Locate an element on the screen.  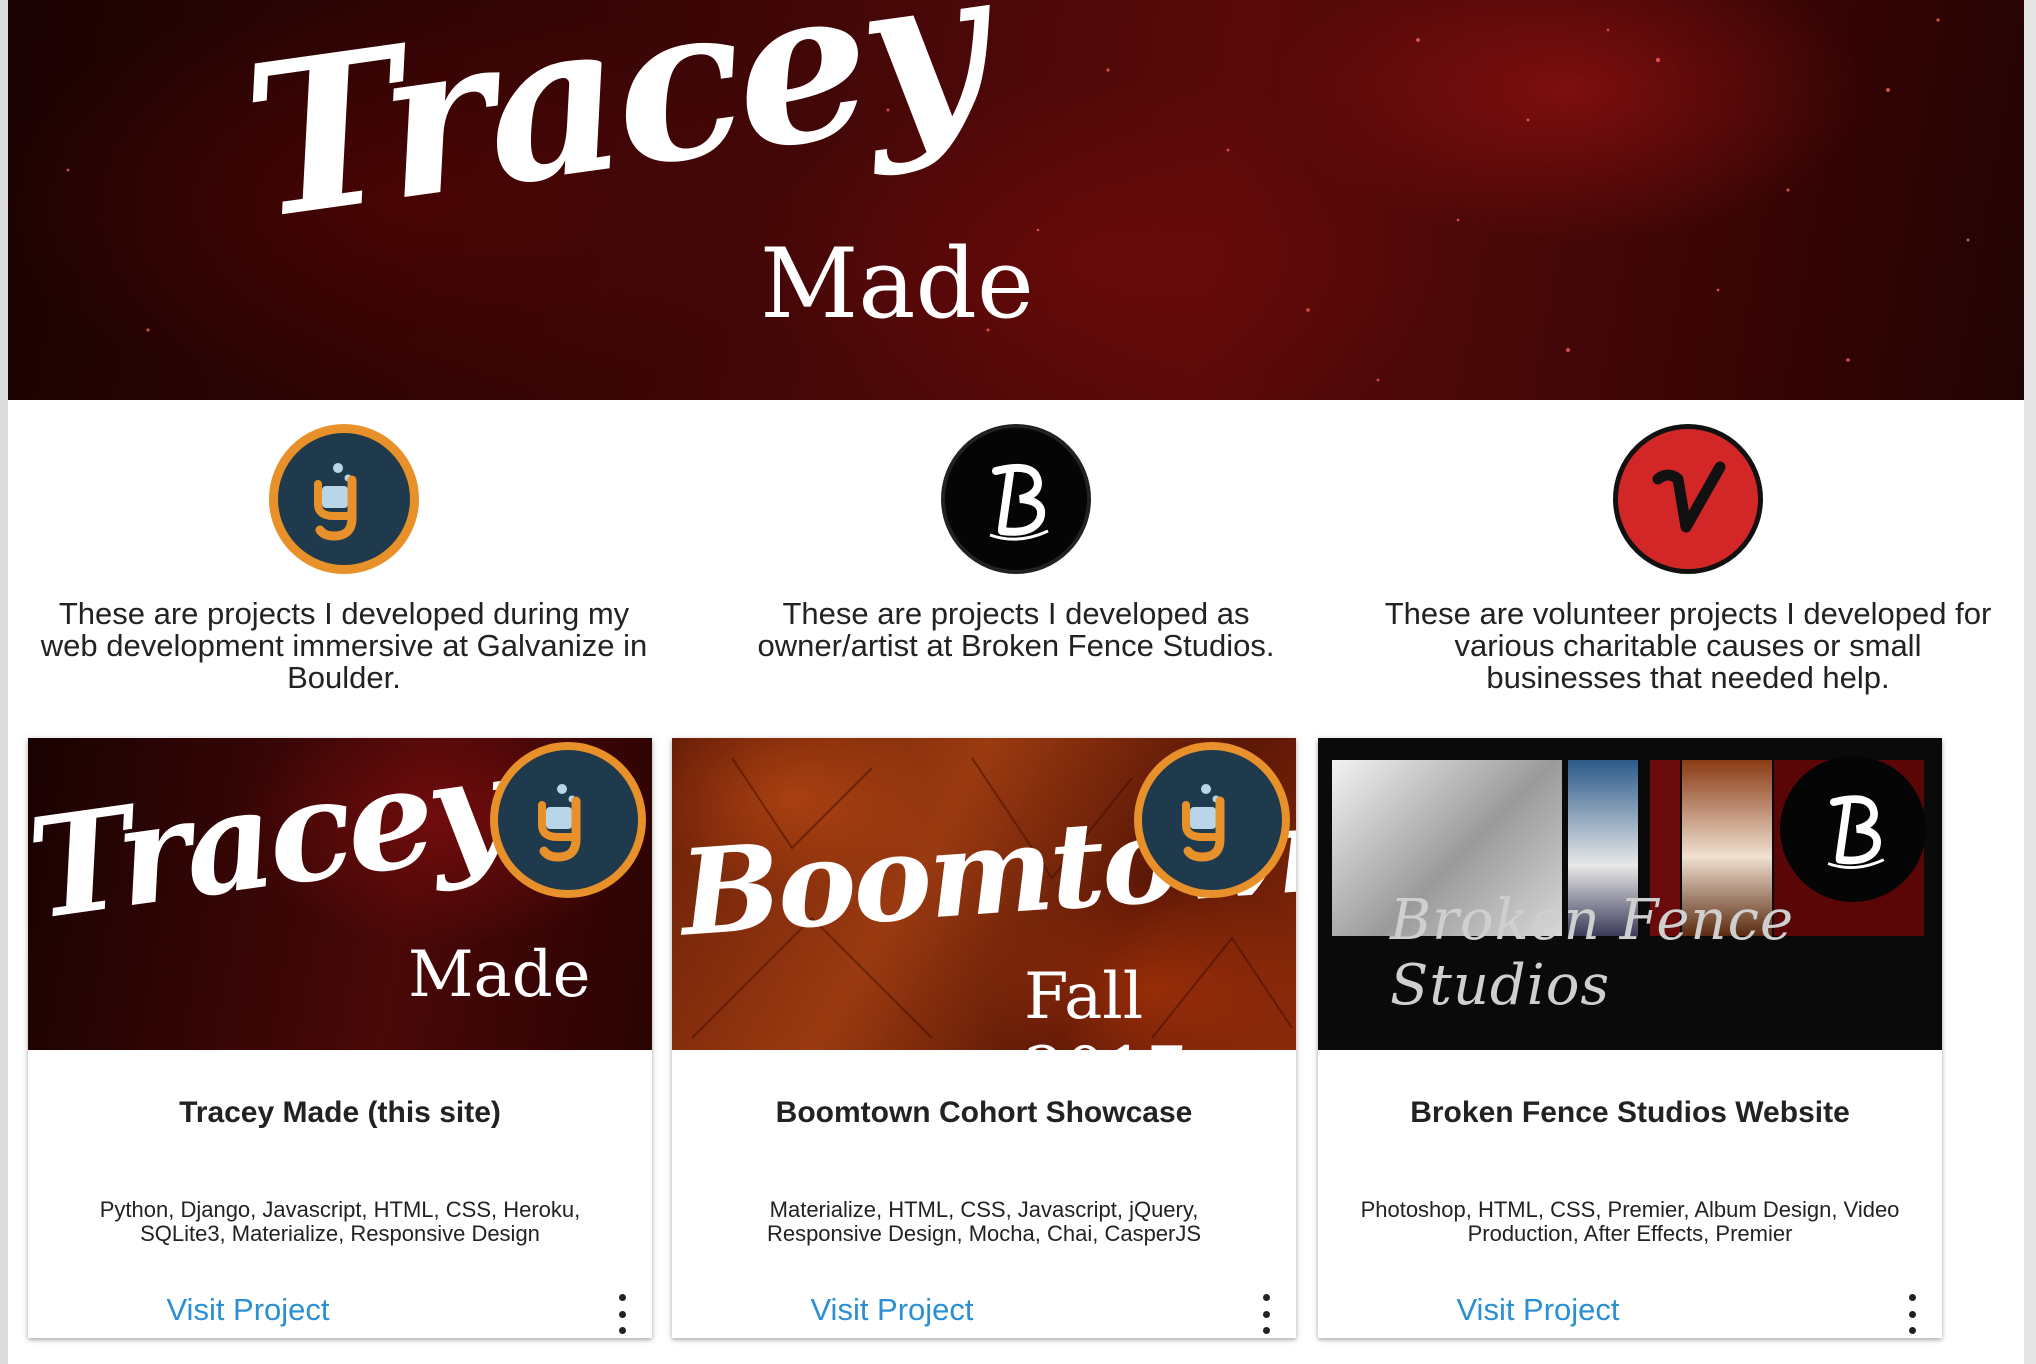
thumbnail-logo-text: Broken Fence Studios is located at coordinates (1592, 953).